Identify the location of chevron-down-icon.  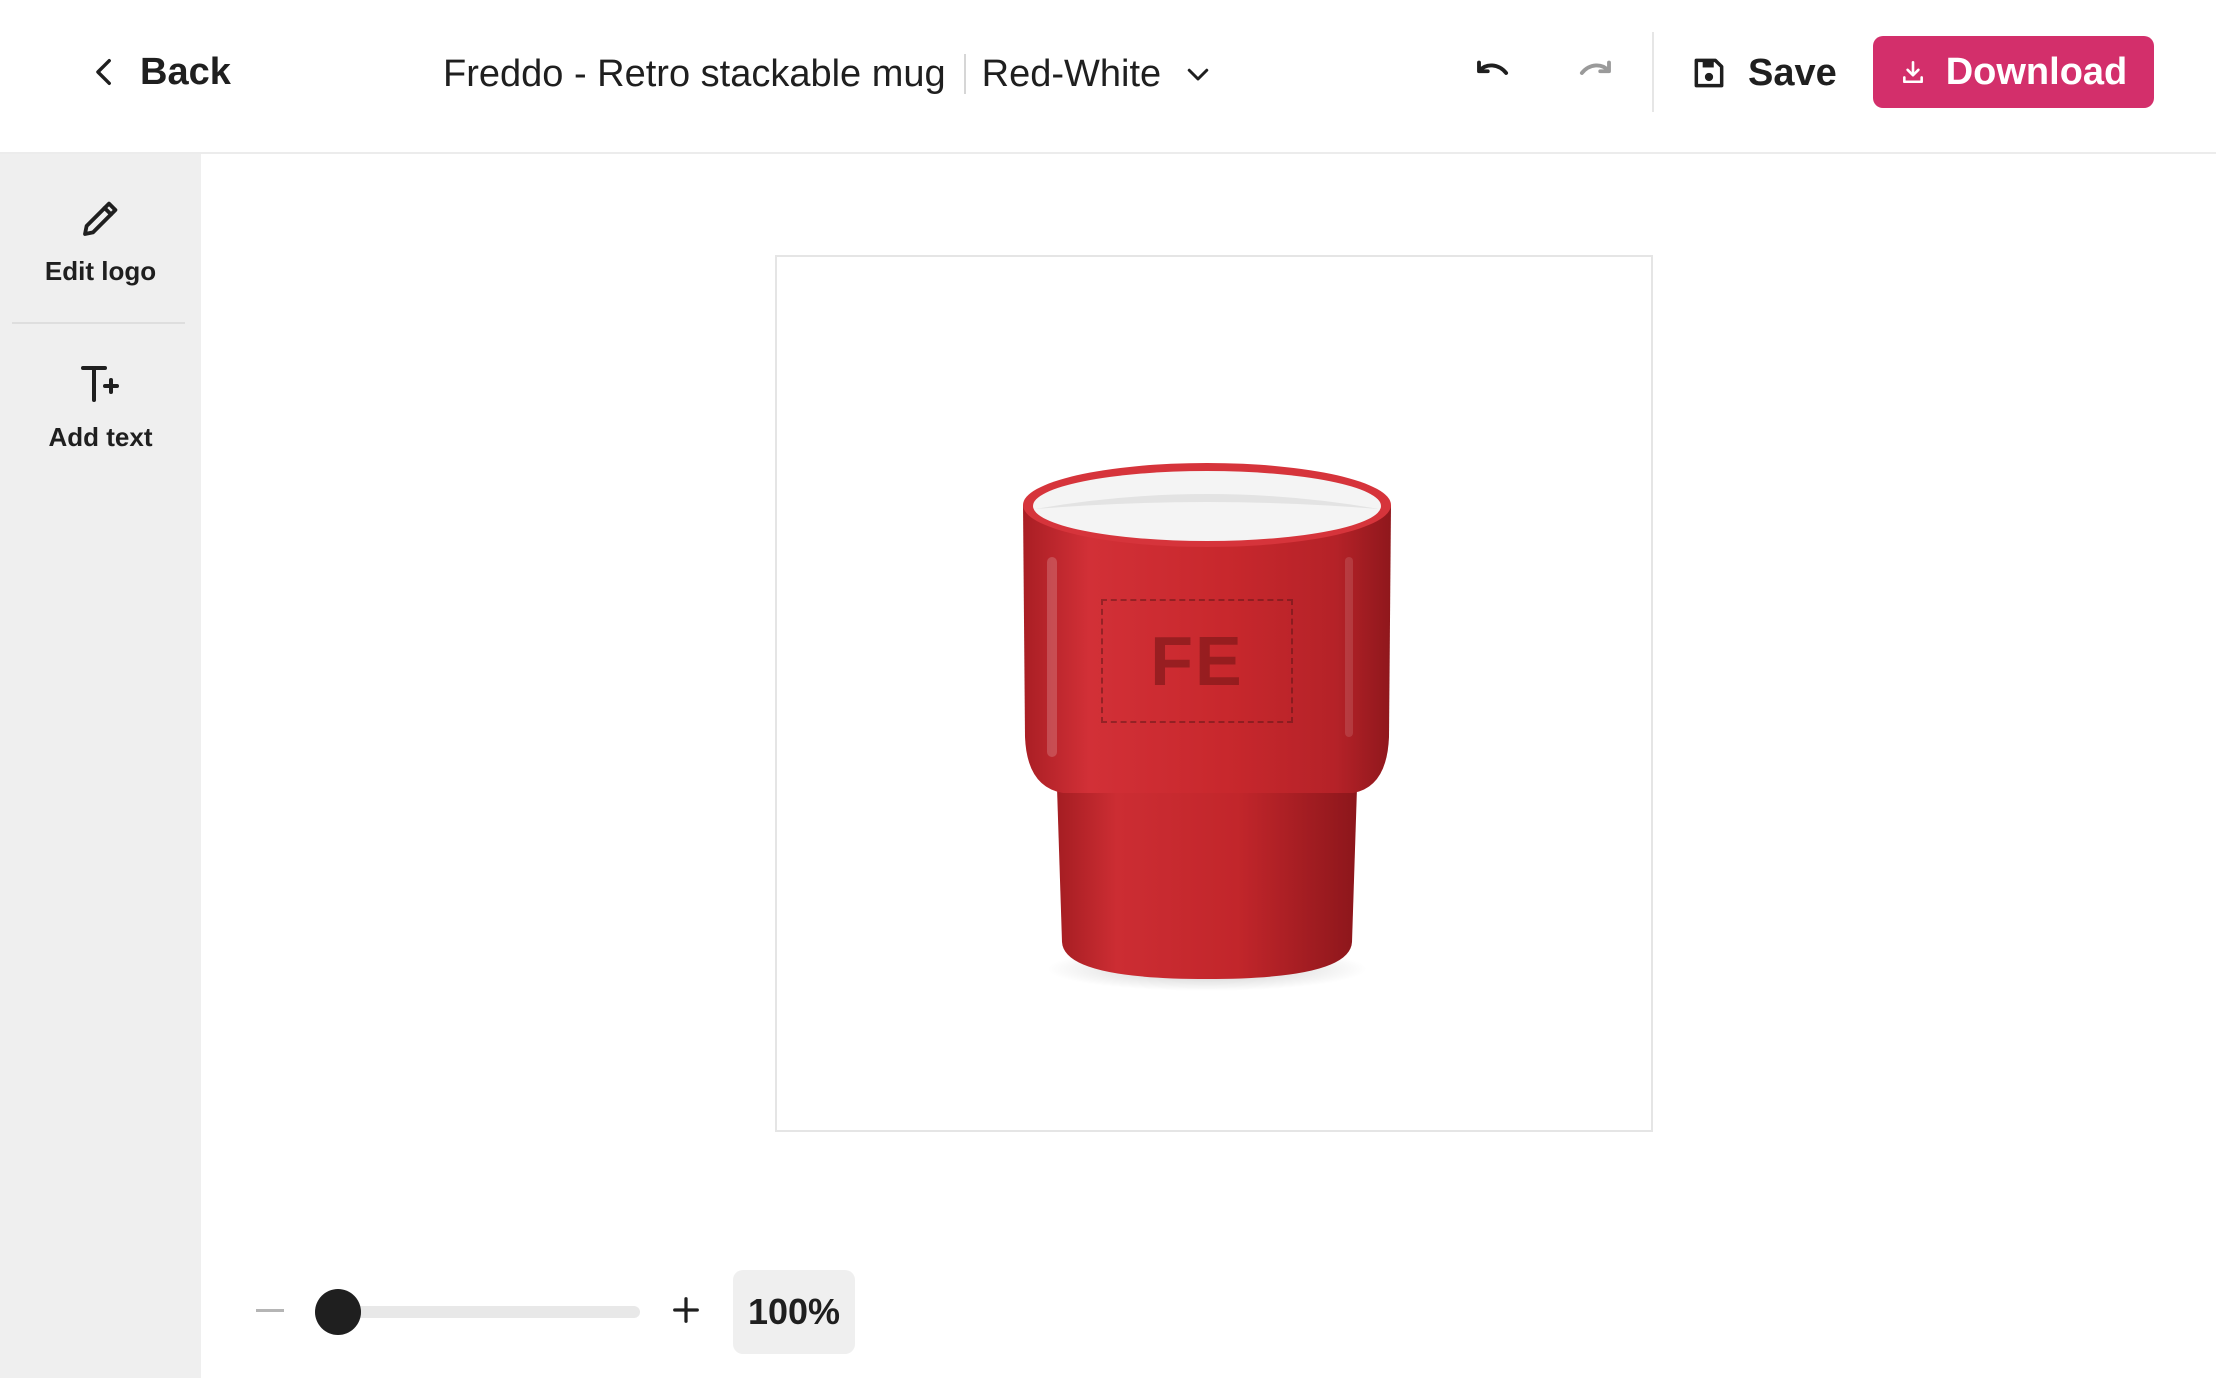
(1198, 74).